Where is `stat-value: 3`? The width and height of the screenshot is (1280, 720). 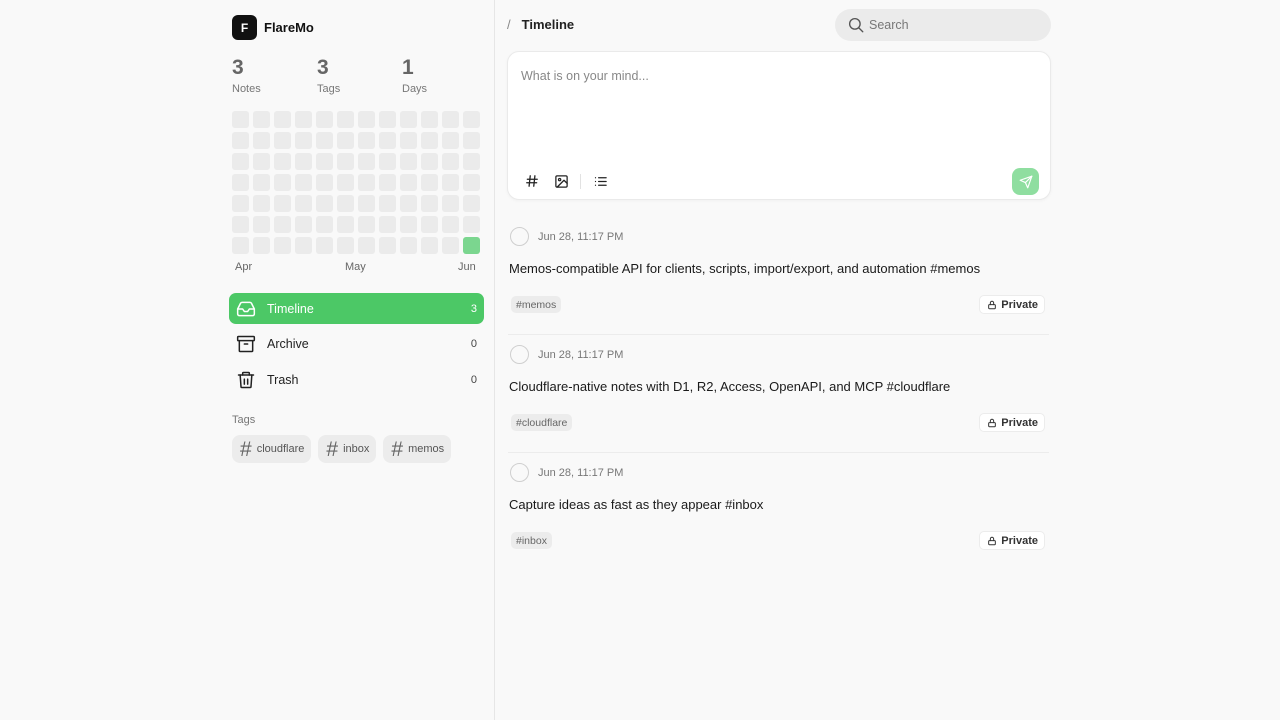 stat-value: 3 is located at coordinates (323, 67).